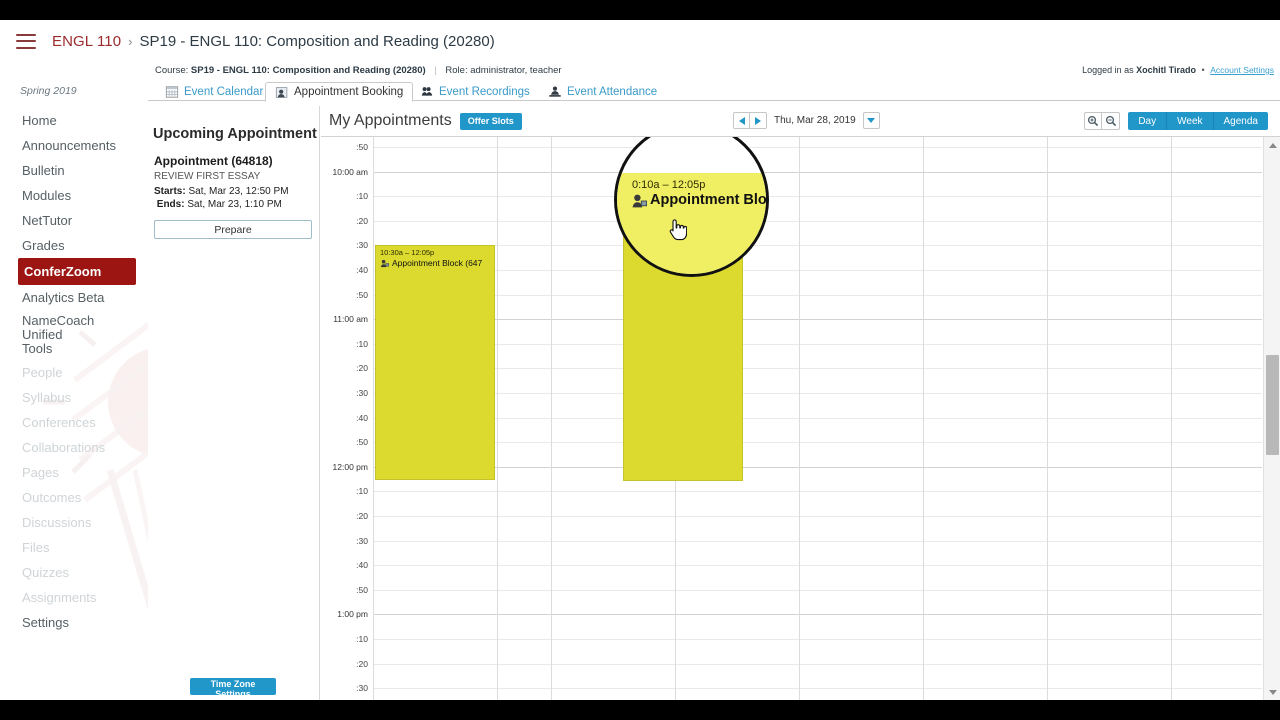  What do you see at coordinates (74, 297) in the screenshot?
I see `sidebar-item-analytics-beta: Analytics Beta` at bounding box center [74, 297].